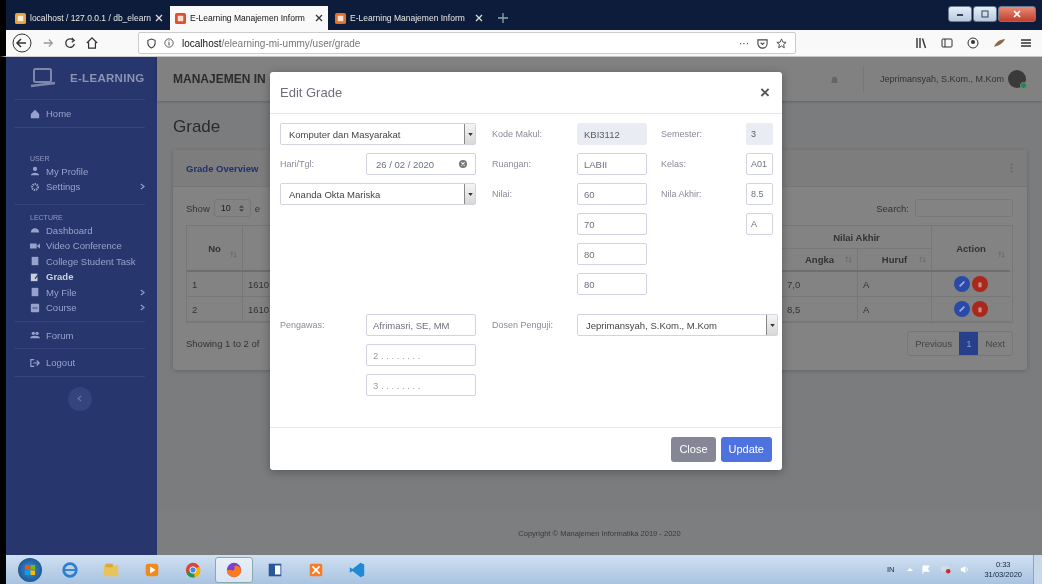 Image resolution: width=1042 pixels, height=584 pixels. Describe the element at coordinates (523, 325) in the screenshot. I see `field-label: Dosen Penguji:` at that location.